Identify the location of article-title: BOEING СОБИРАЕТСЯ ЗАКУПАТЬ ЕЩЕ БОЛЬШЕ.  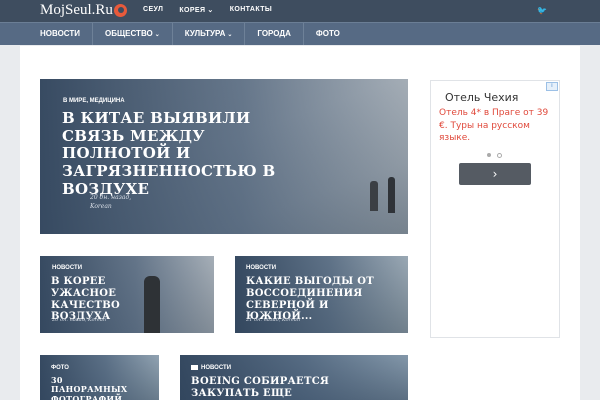
(271, 388).